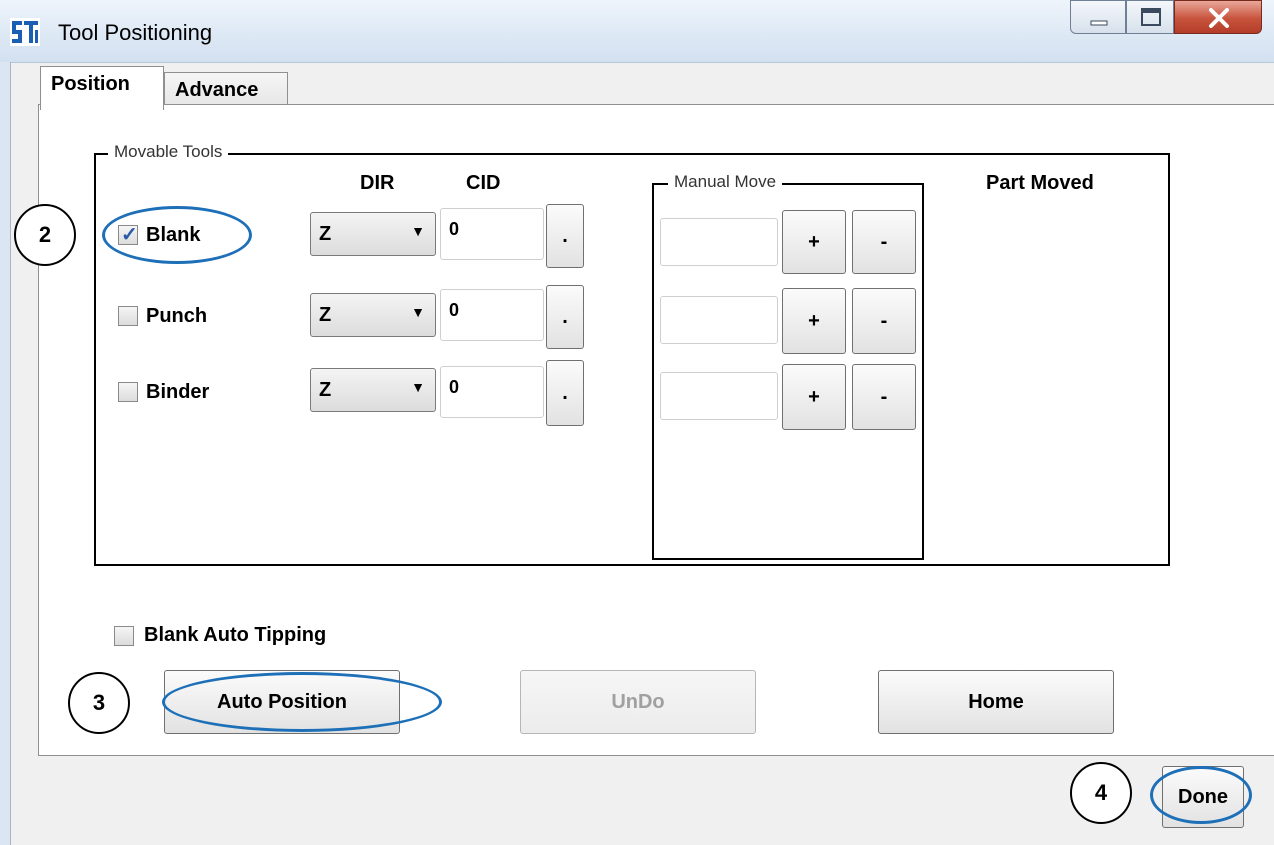 The image size is (1274, 845). What do you see at coordinates (483, 183) in the screenshot?
I see `cid-column-header: CID` at bounding box center [483, 183].